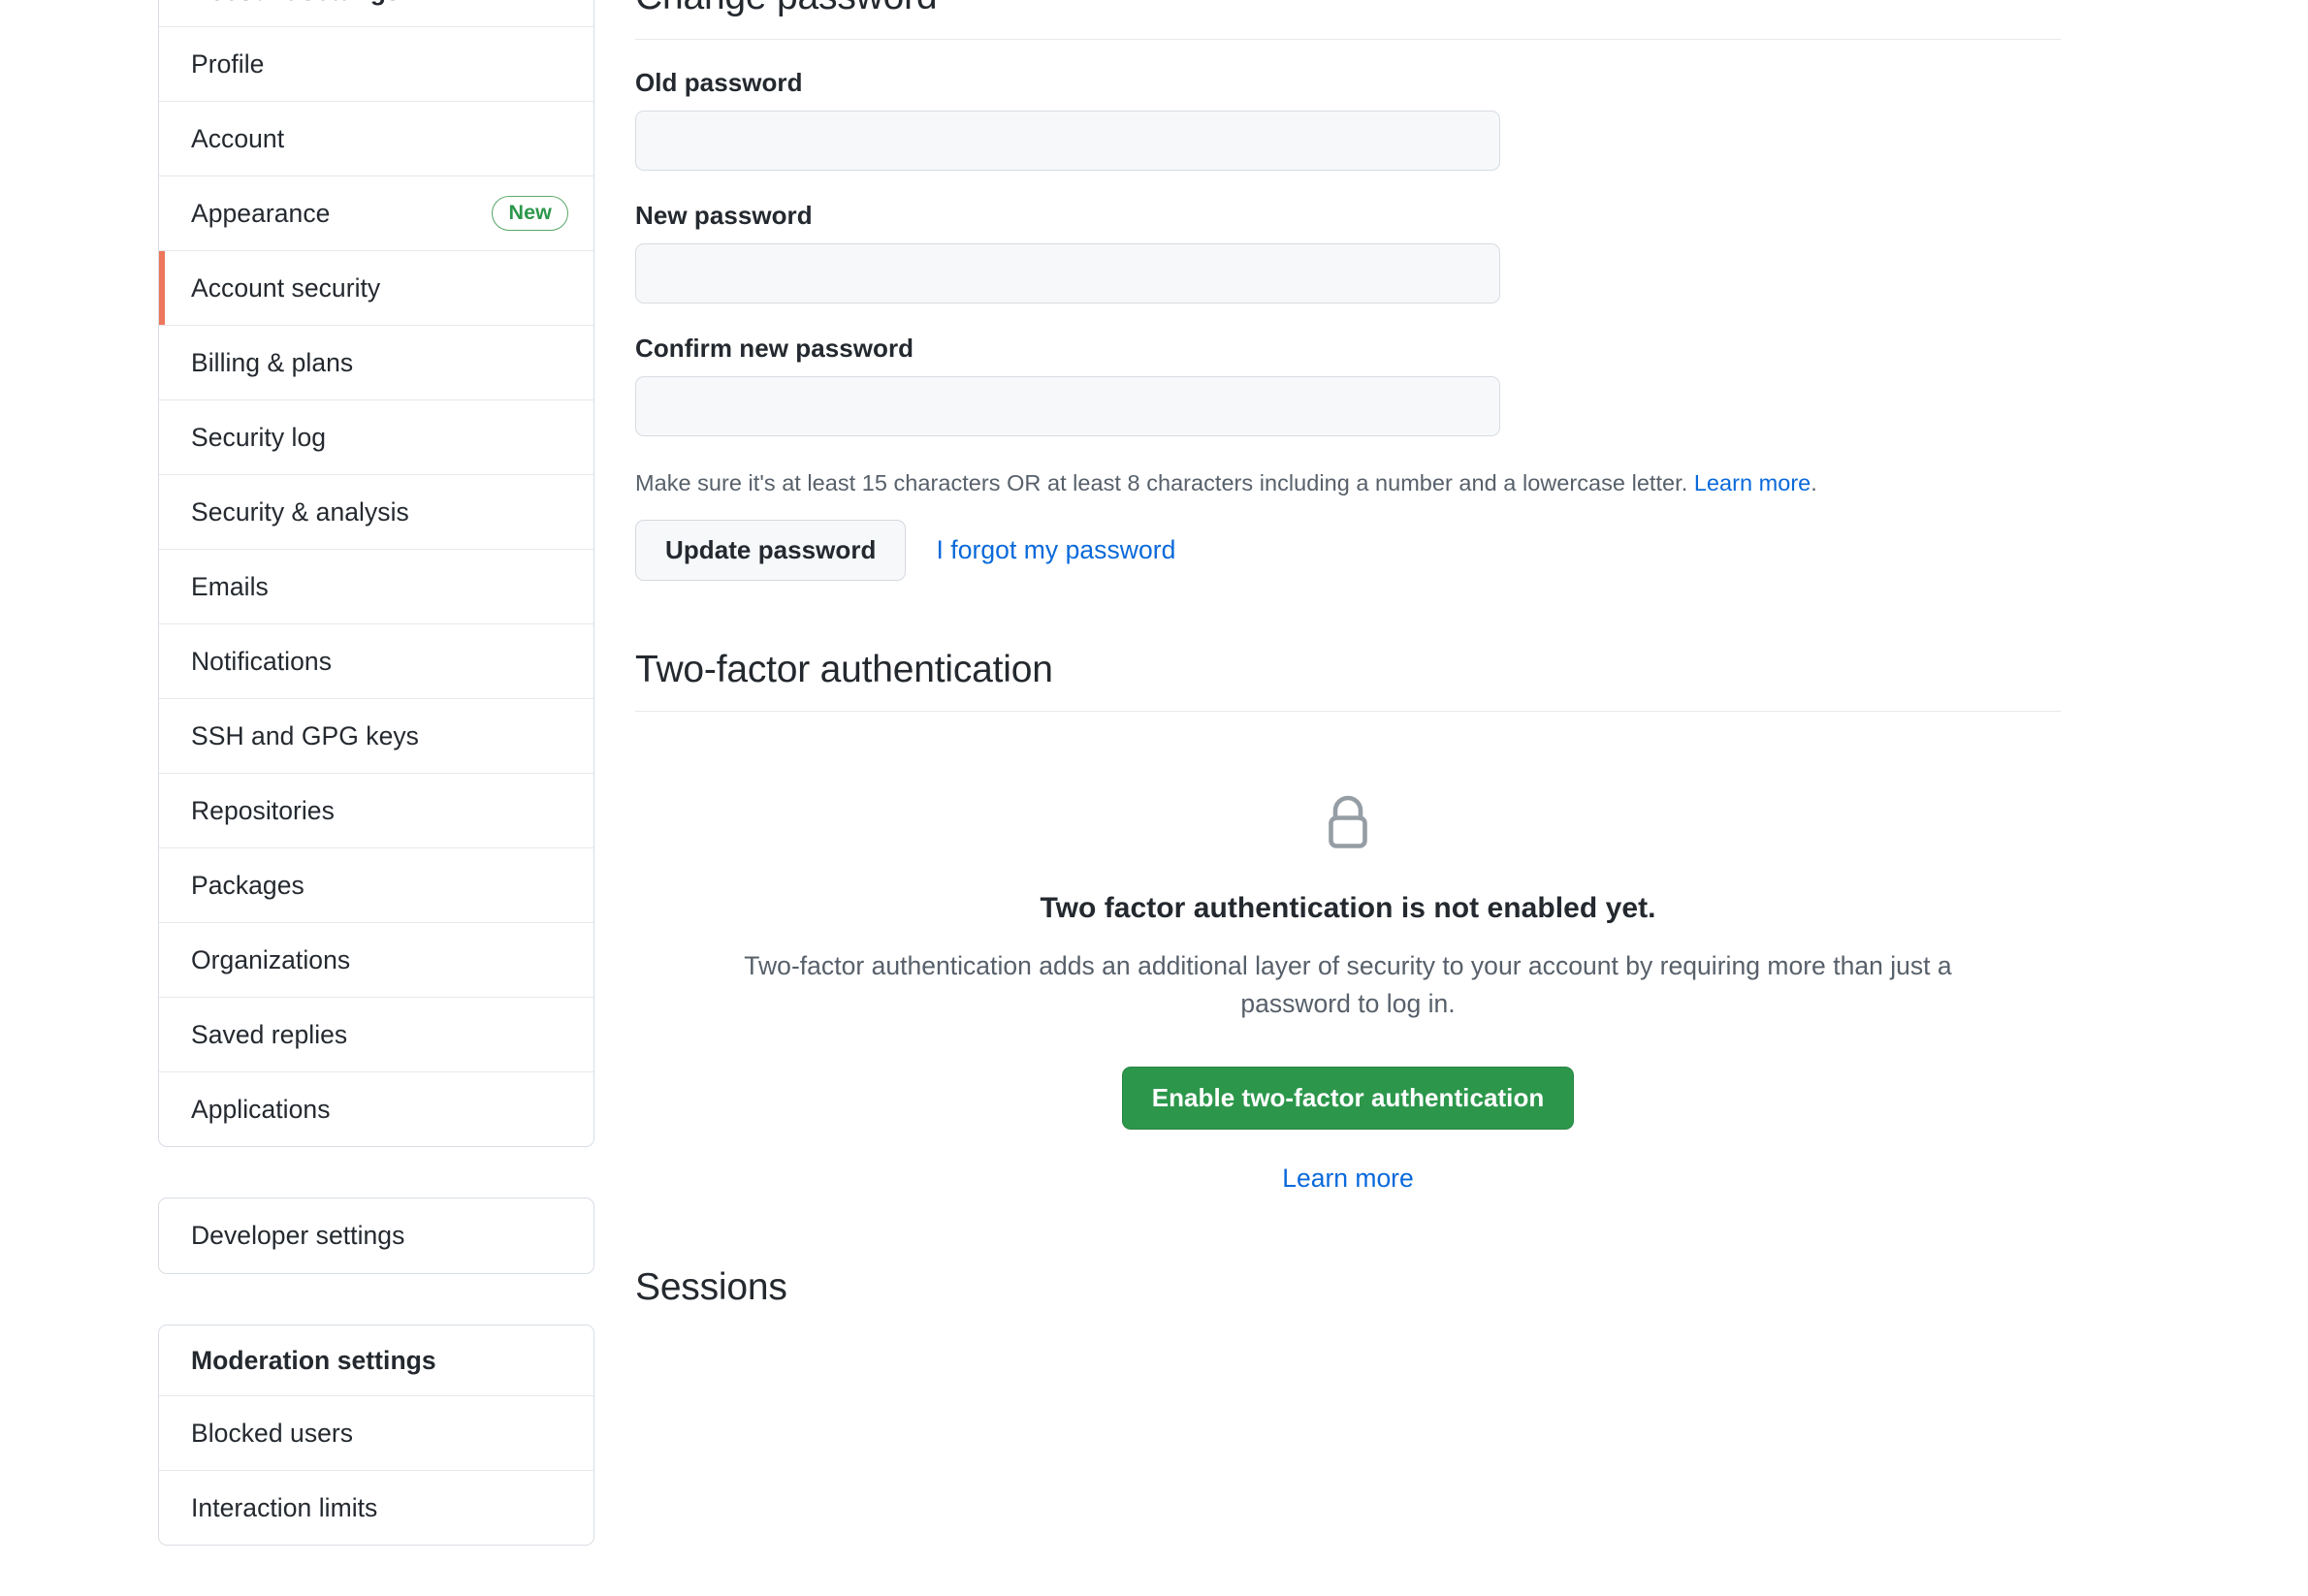  Describe the element at coordinates (261, 661) in the screenshot. I see `sidebar-item-label: Notifications` at that location.